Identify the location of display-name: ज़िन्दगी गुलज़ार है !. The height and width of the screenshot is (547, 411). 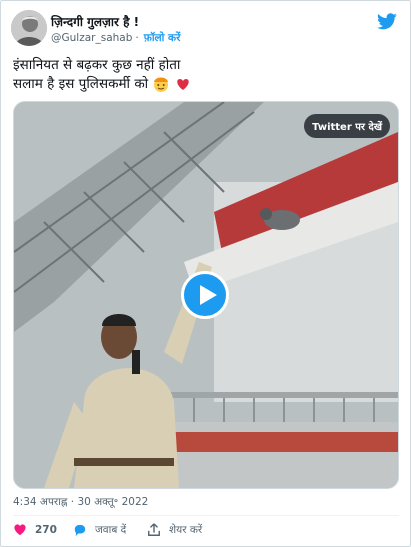
(95, 21).